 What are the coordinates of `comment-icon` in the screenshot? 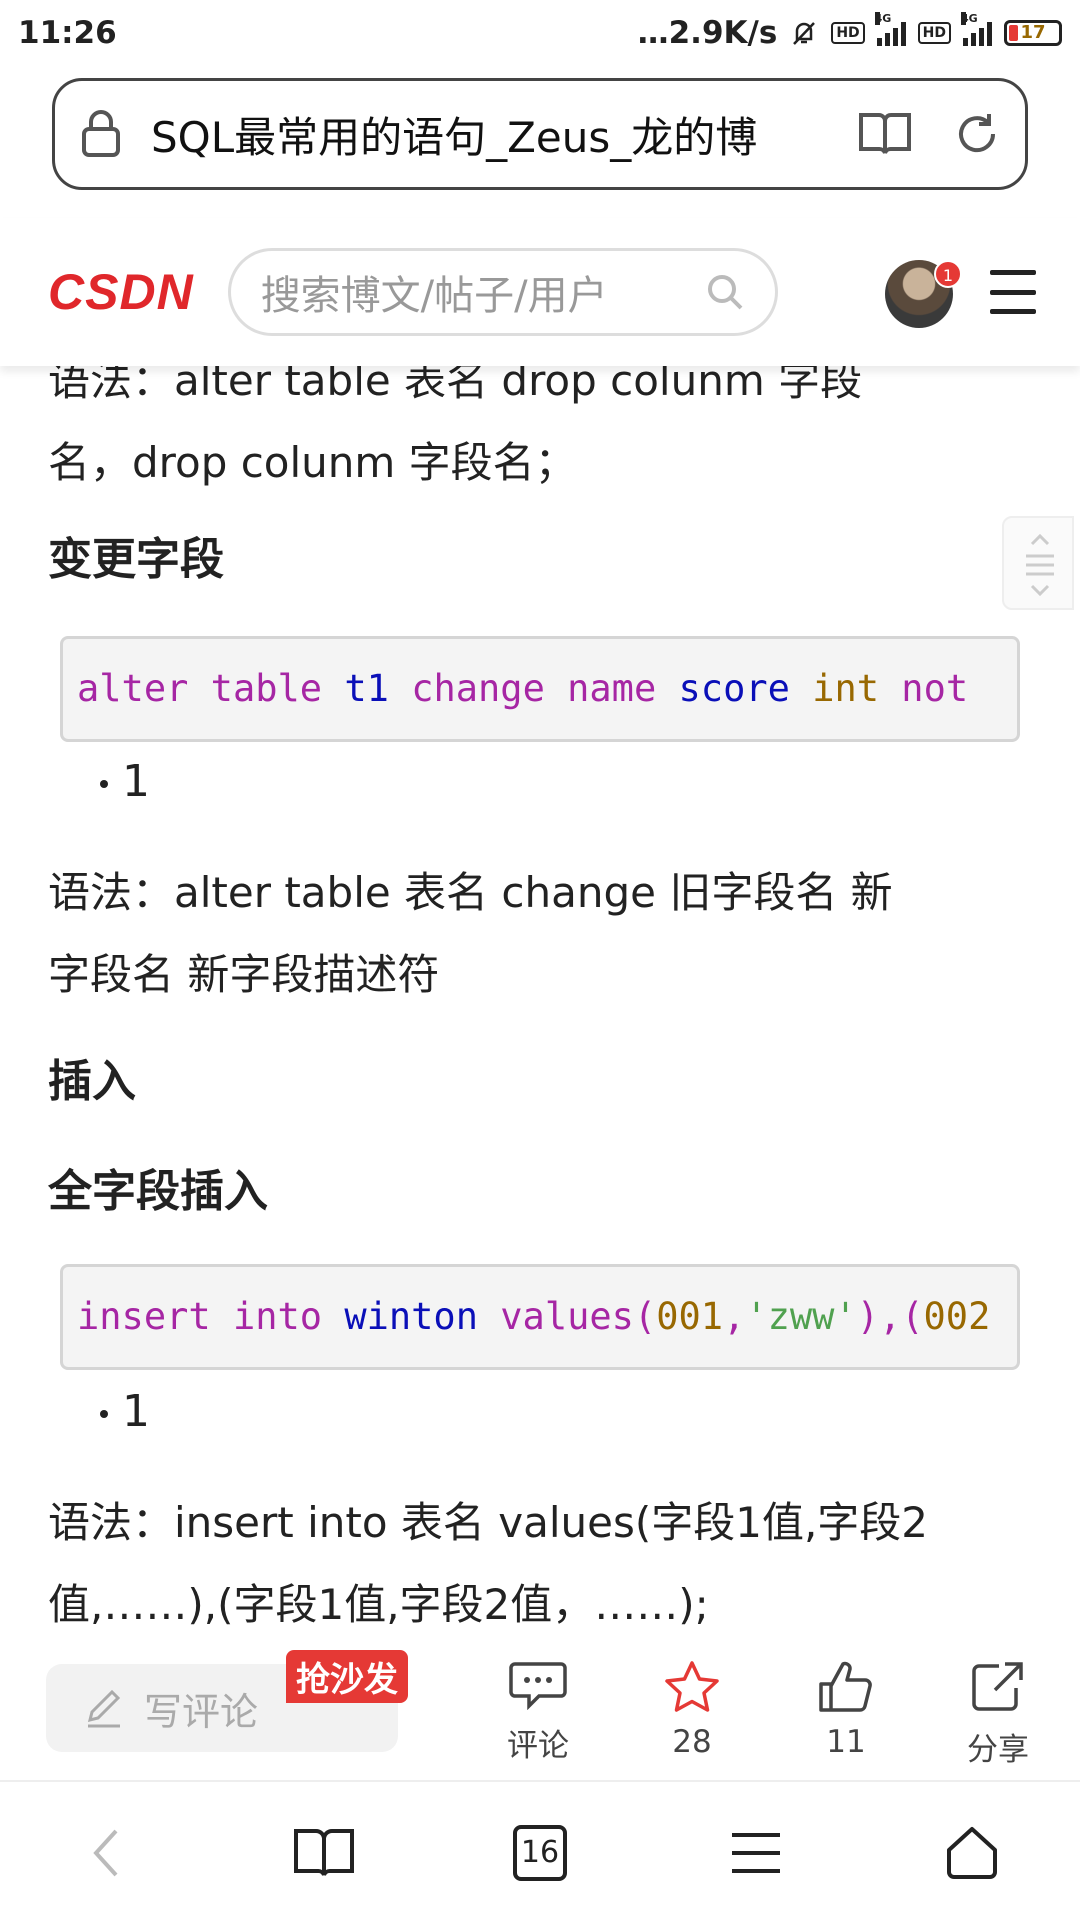 It's located at (538, 1686).